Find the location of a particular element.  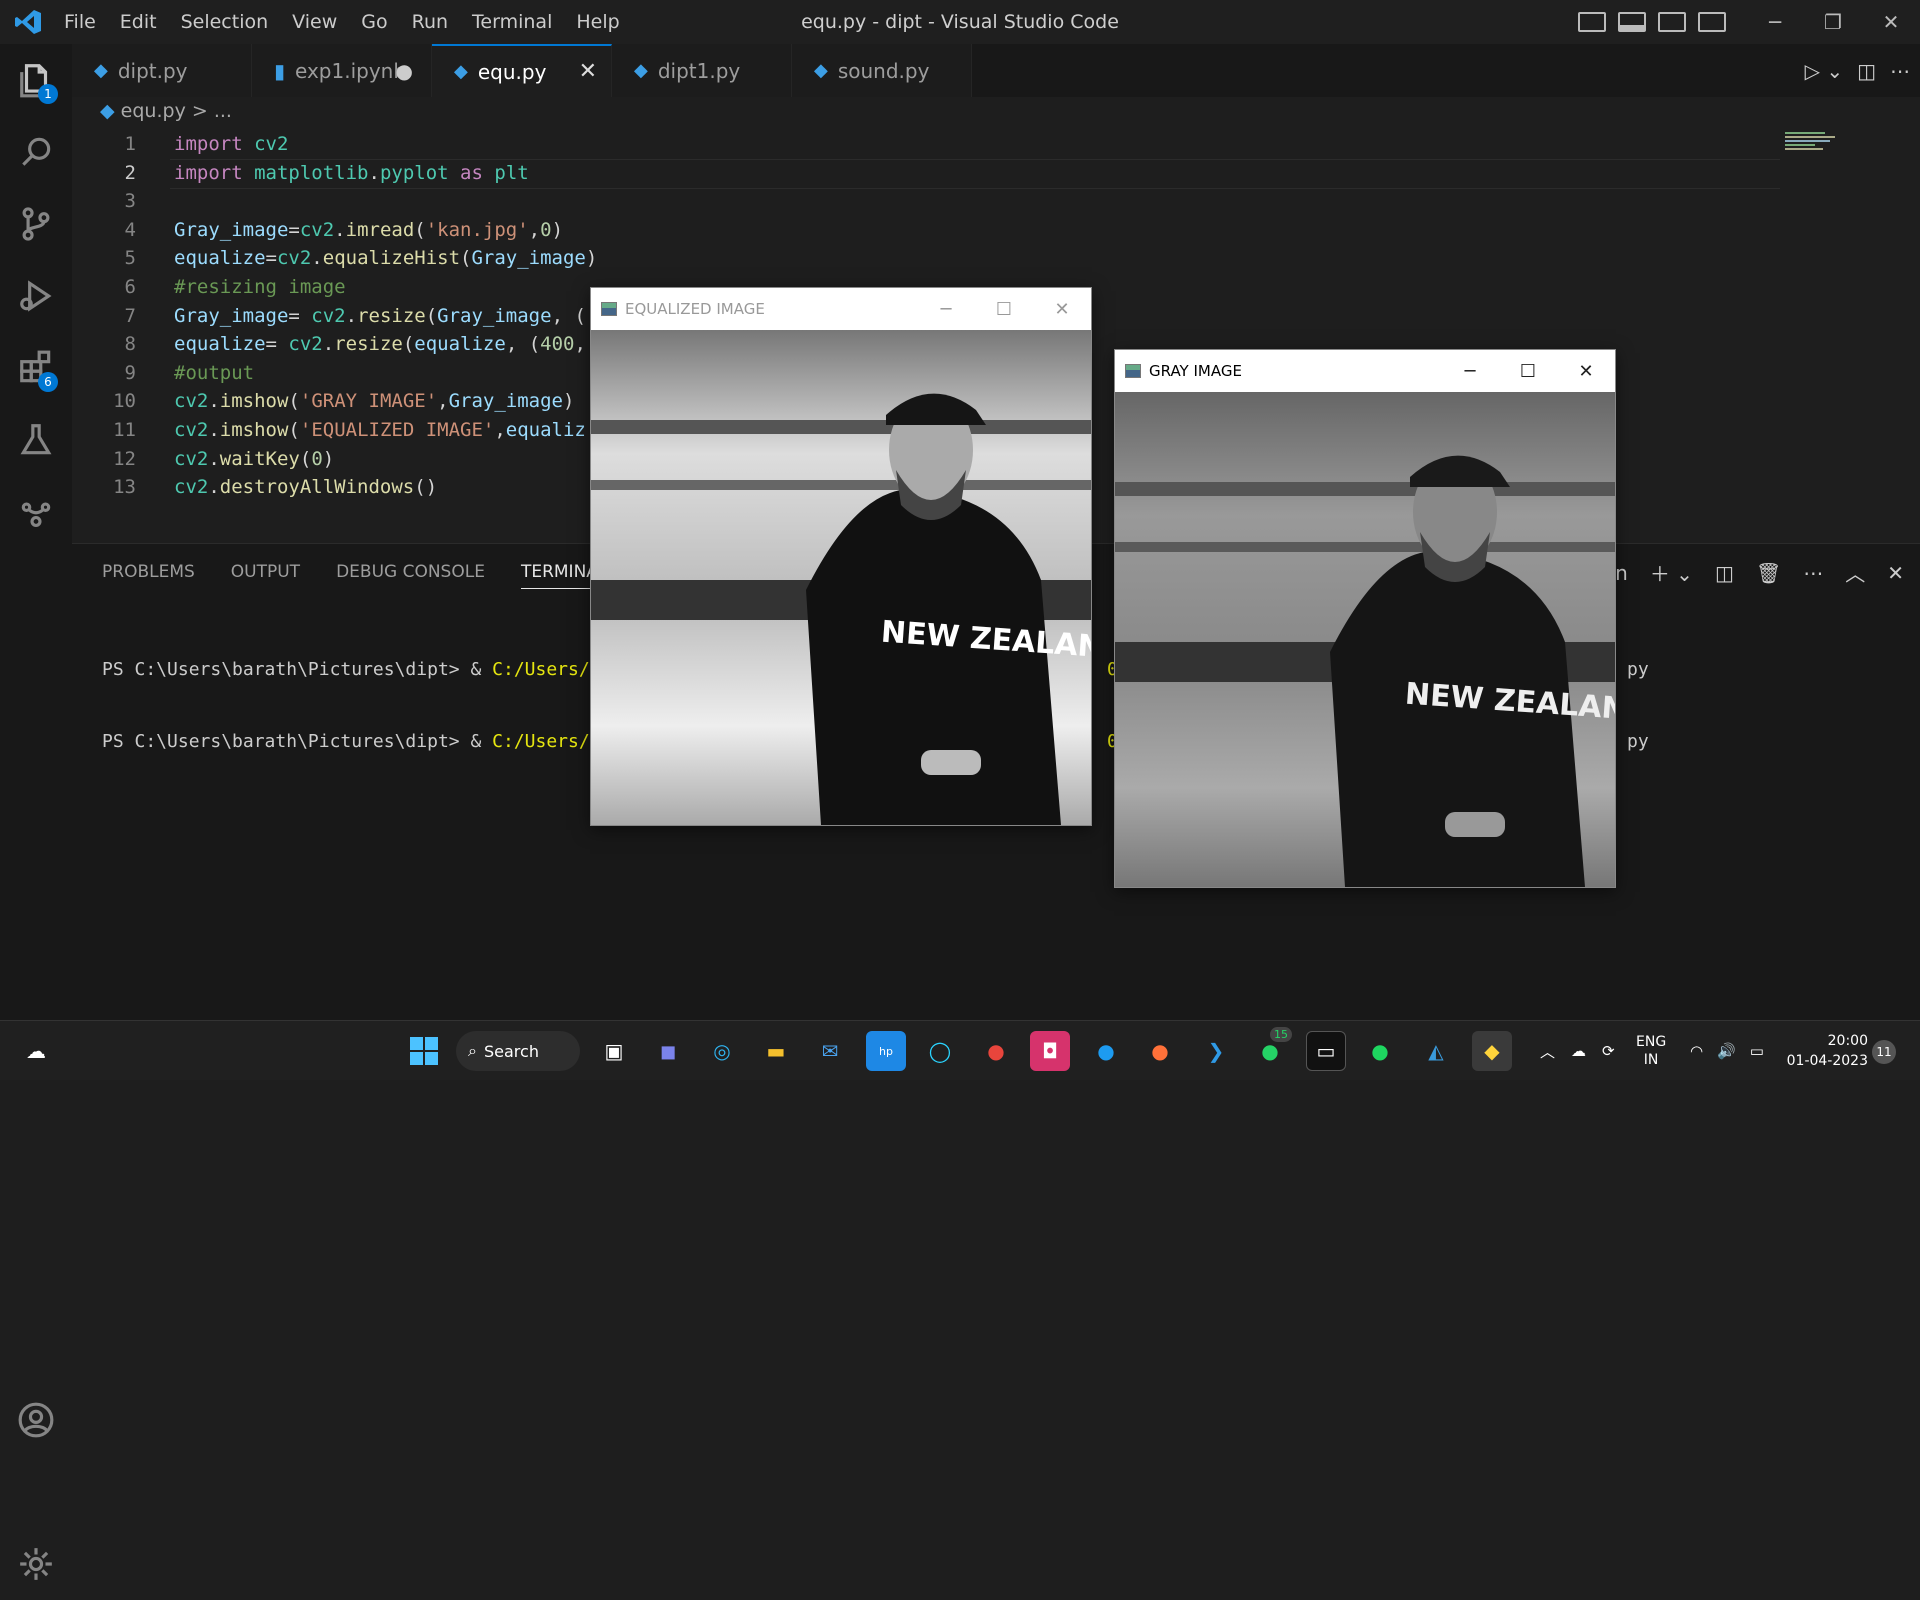

explorer-badge: 1 is located at coordinates (48, 94).